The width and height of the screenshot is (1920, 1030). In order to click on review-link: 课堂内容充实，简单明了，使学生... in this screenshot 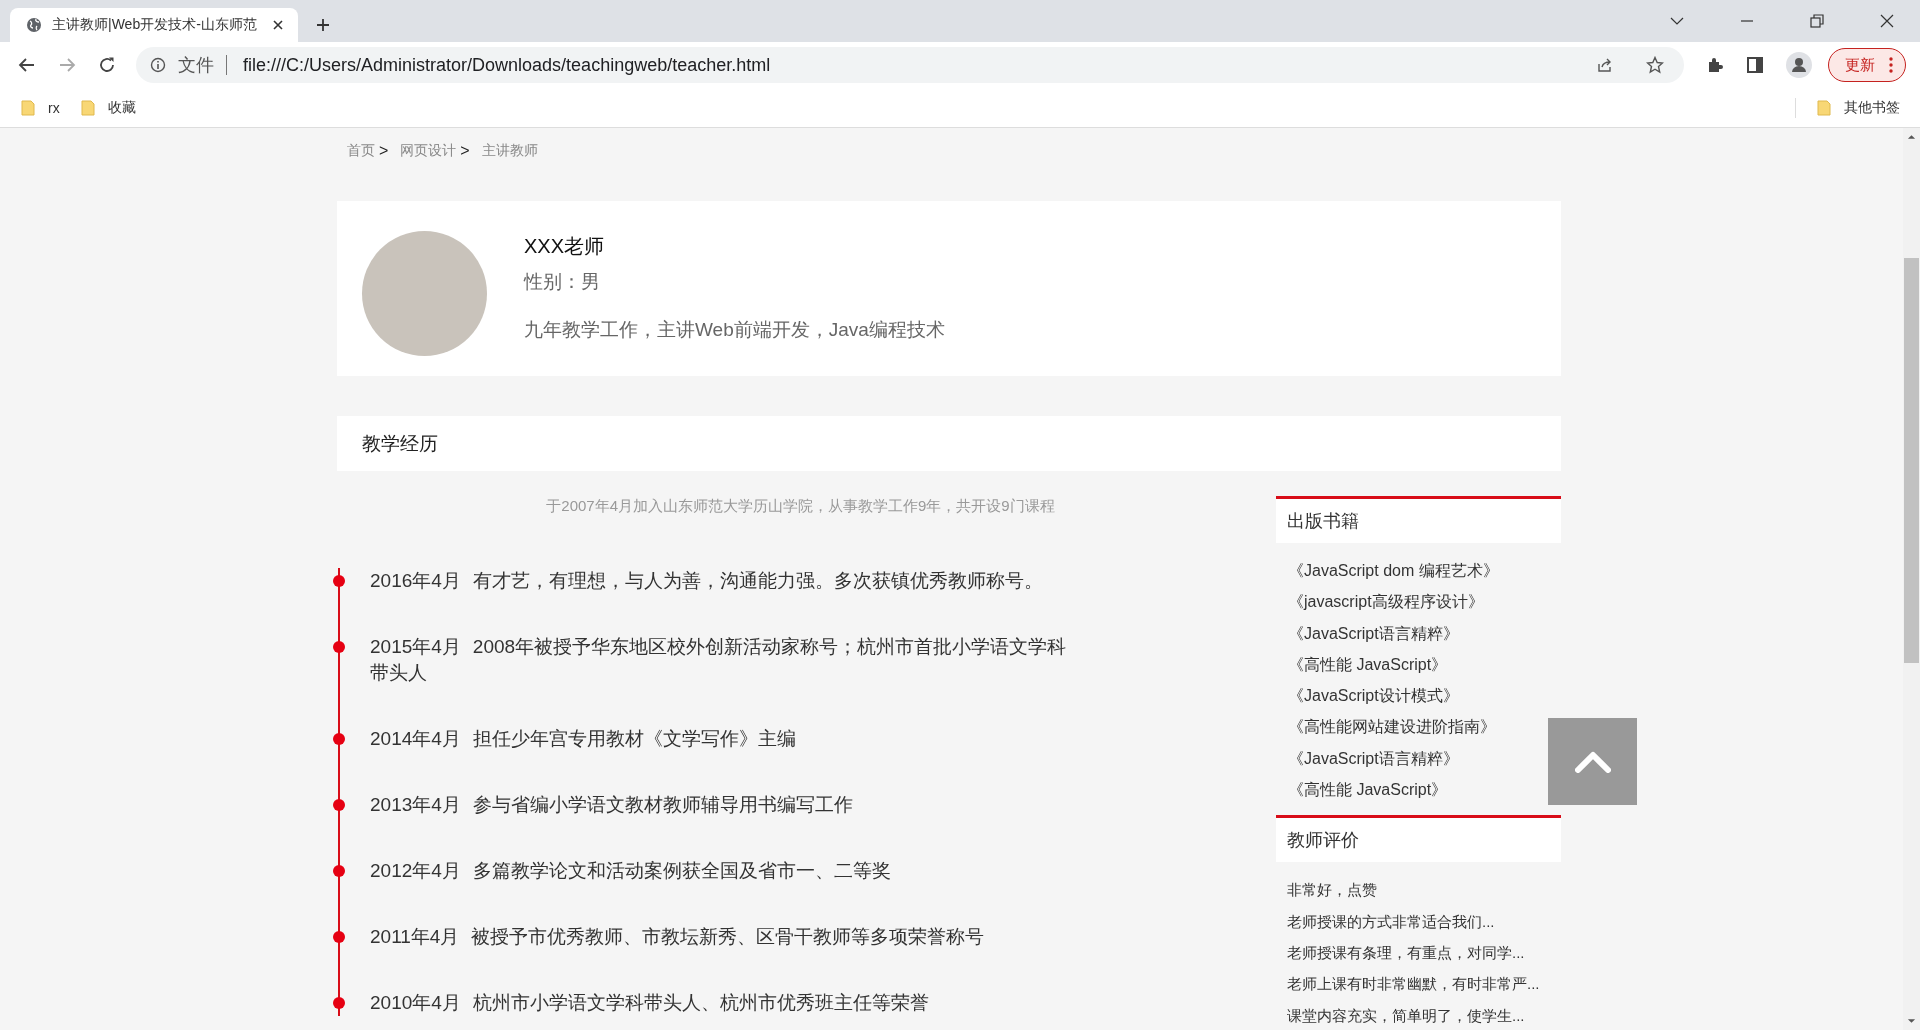, I will do `click(1406, 1014)`.